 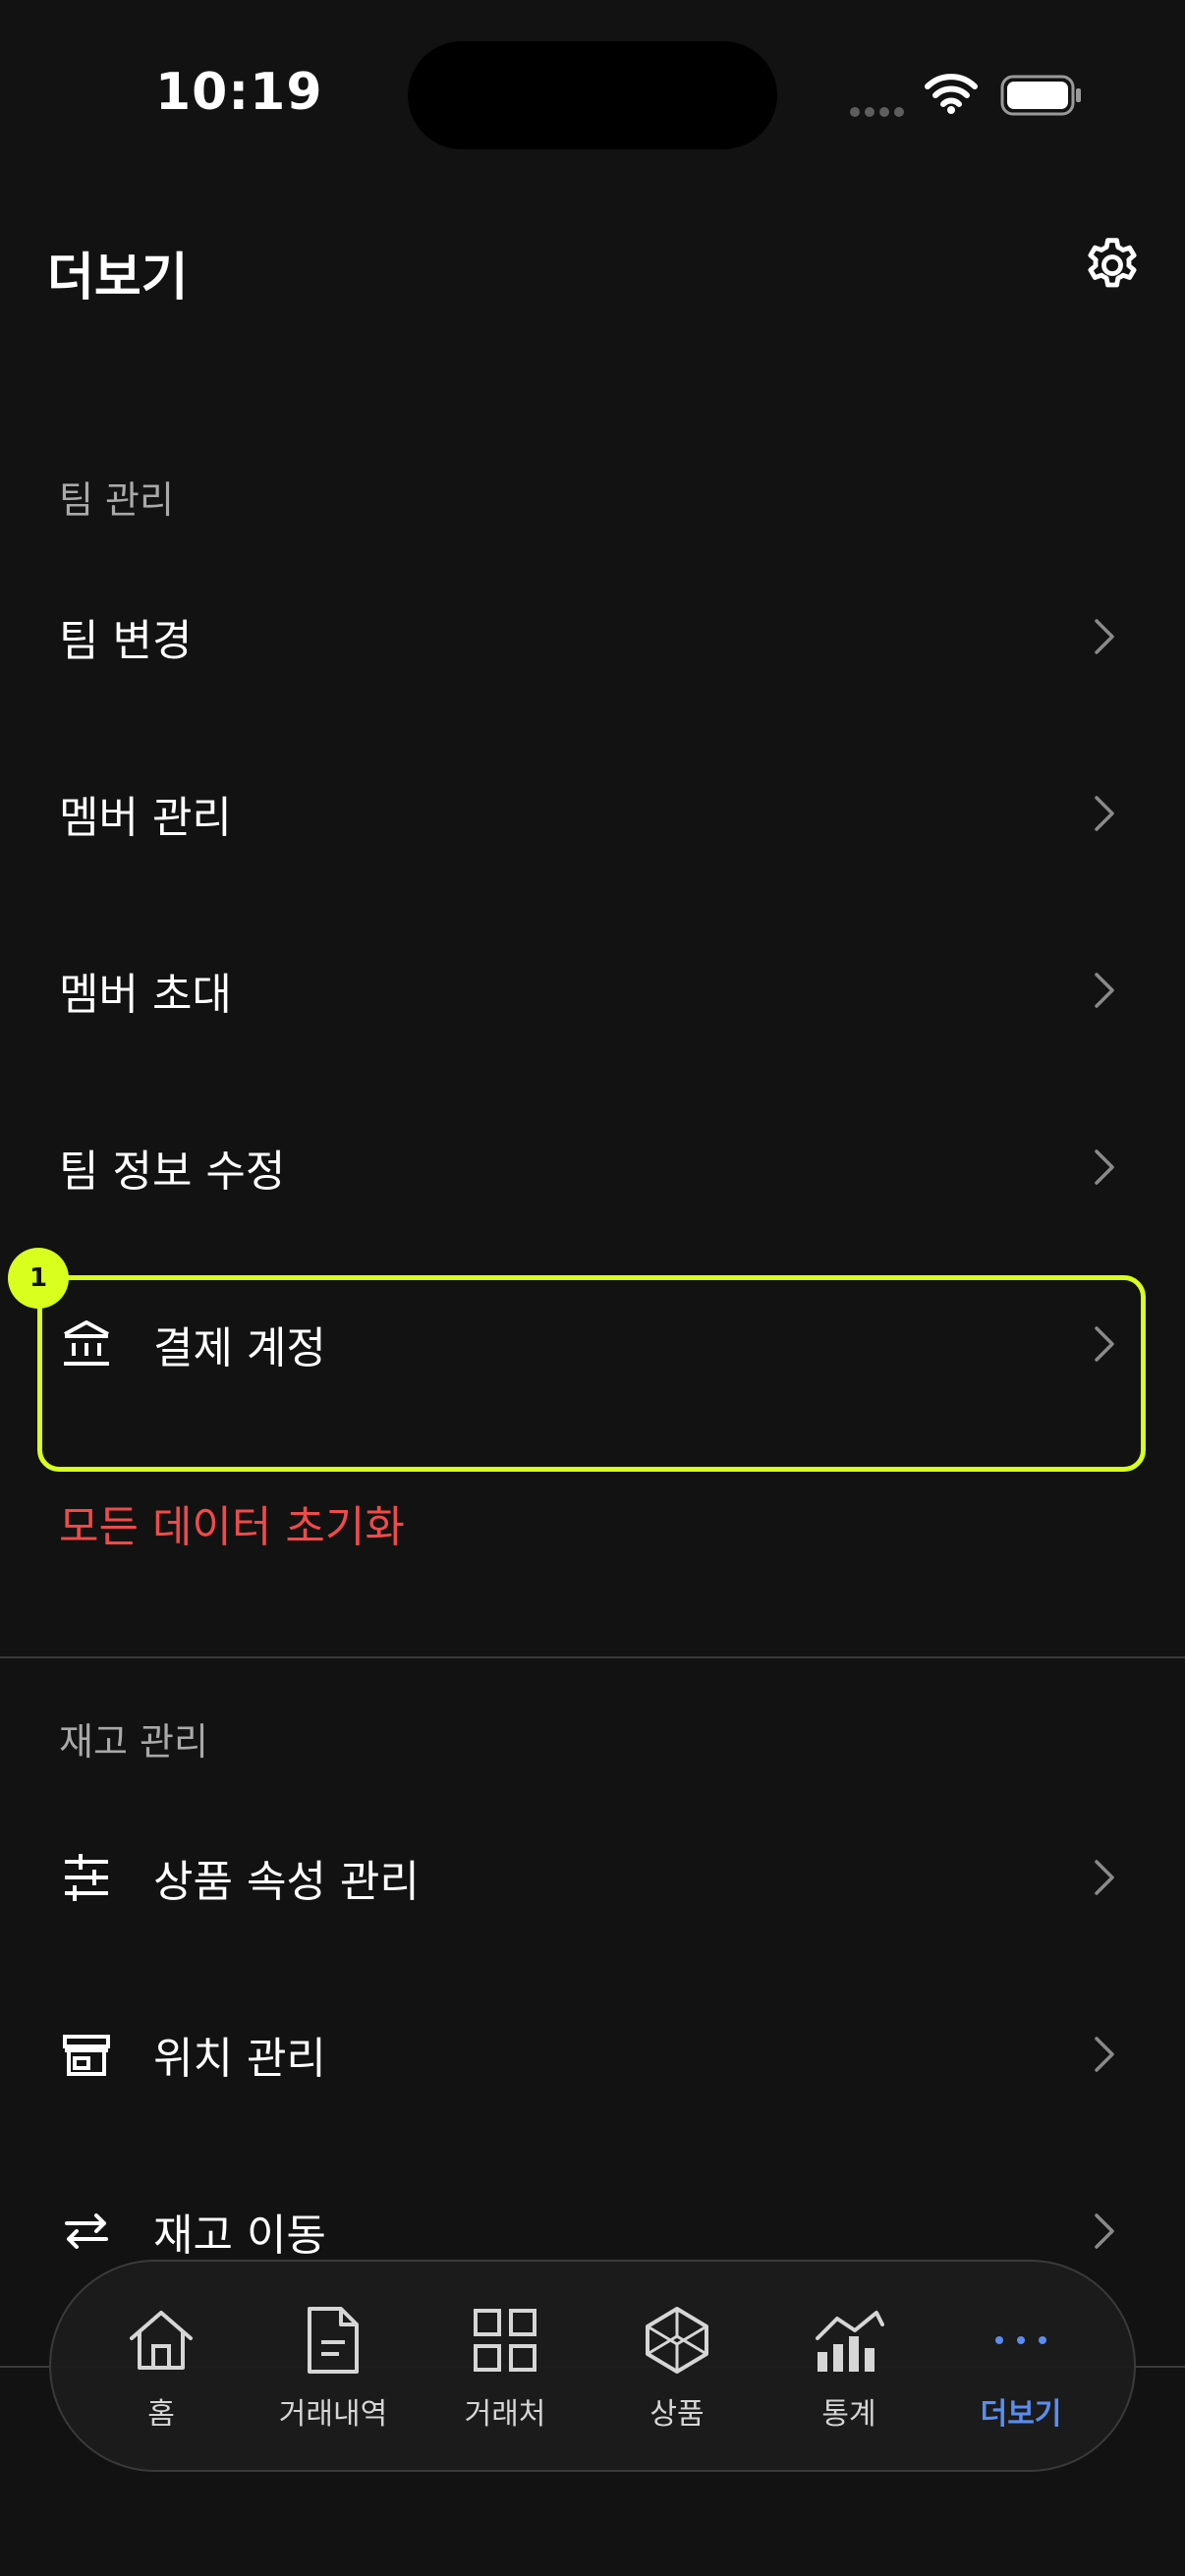 I want to click on tab-label: 상품, so click(x=677, y=2414).